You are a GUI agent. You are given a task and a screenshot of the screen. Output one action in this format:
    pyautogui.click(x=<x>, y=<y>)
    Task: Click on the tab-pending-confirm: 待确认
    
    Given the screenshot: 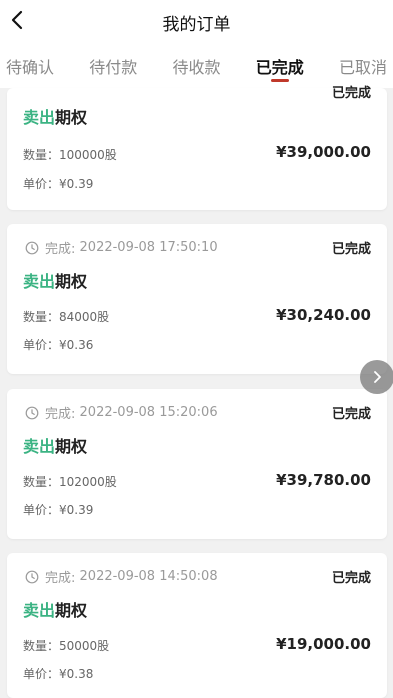 What is the action you would take?
    pyautogui.click(x=30, y=65)
    